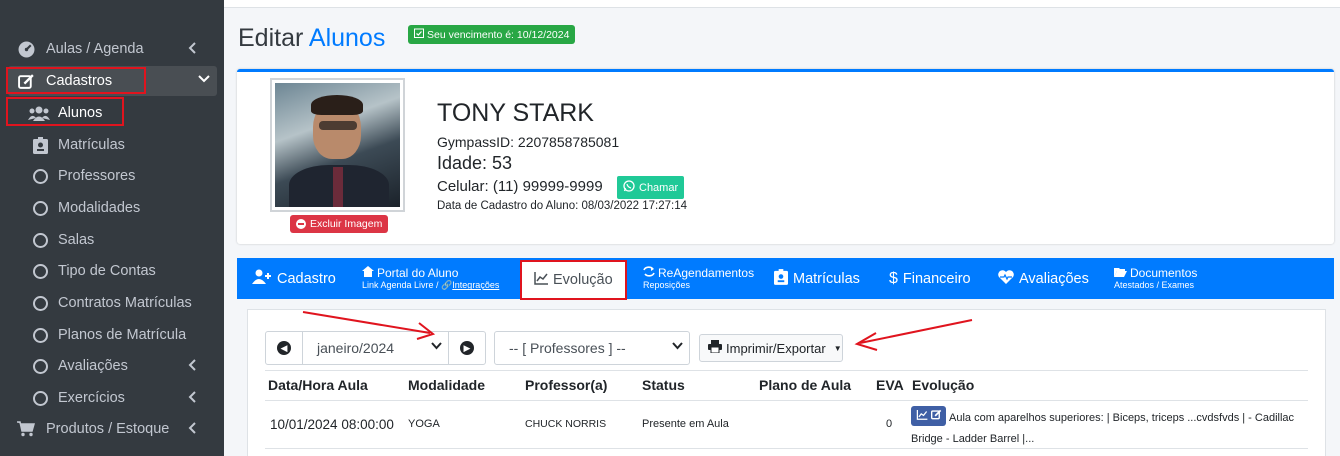  What do you see at coordinates (475, 163) in the screenshot?
I see `student-age: Idade: 53` at bounding box center [475, 163].